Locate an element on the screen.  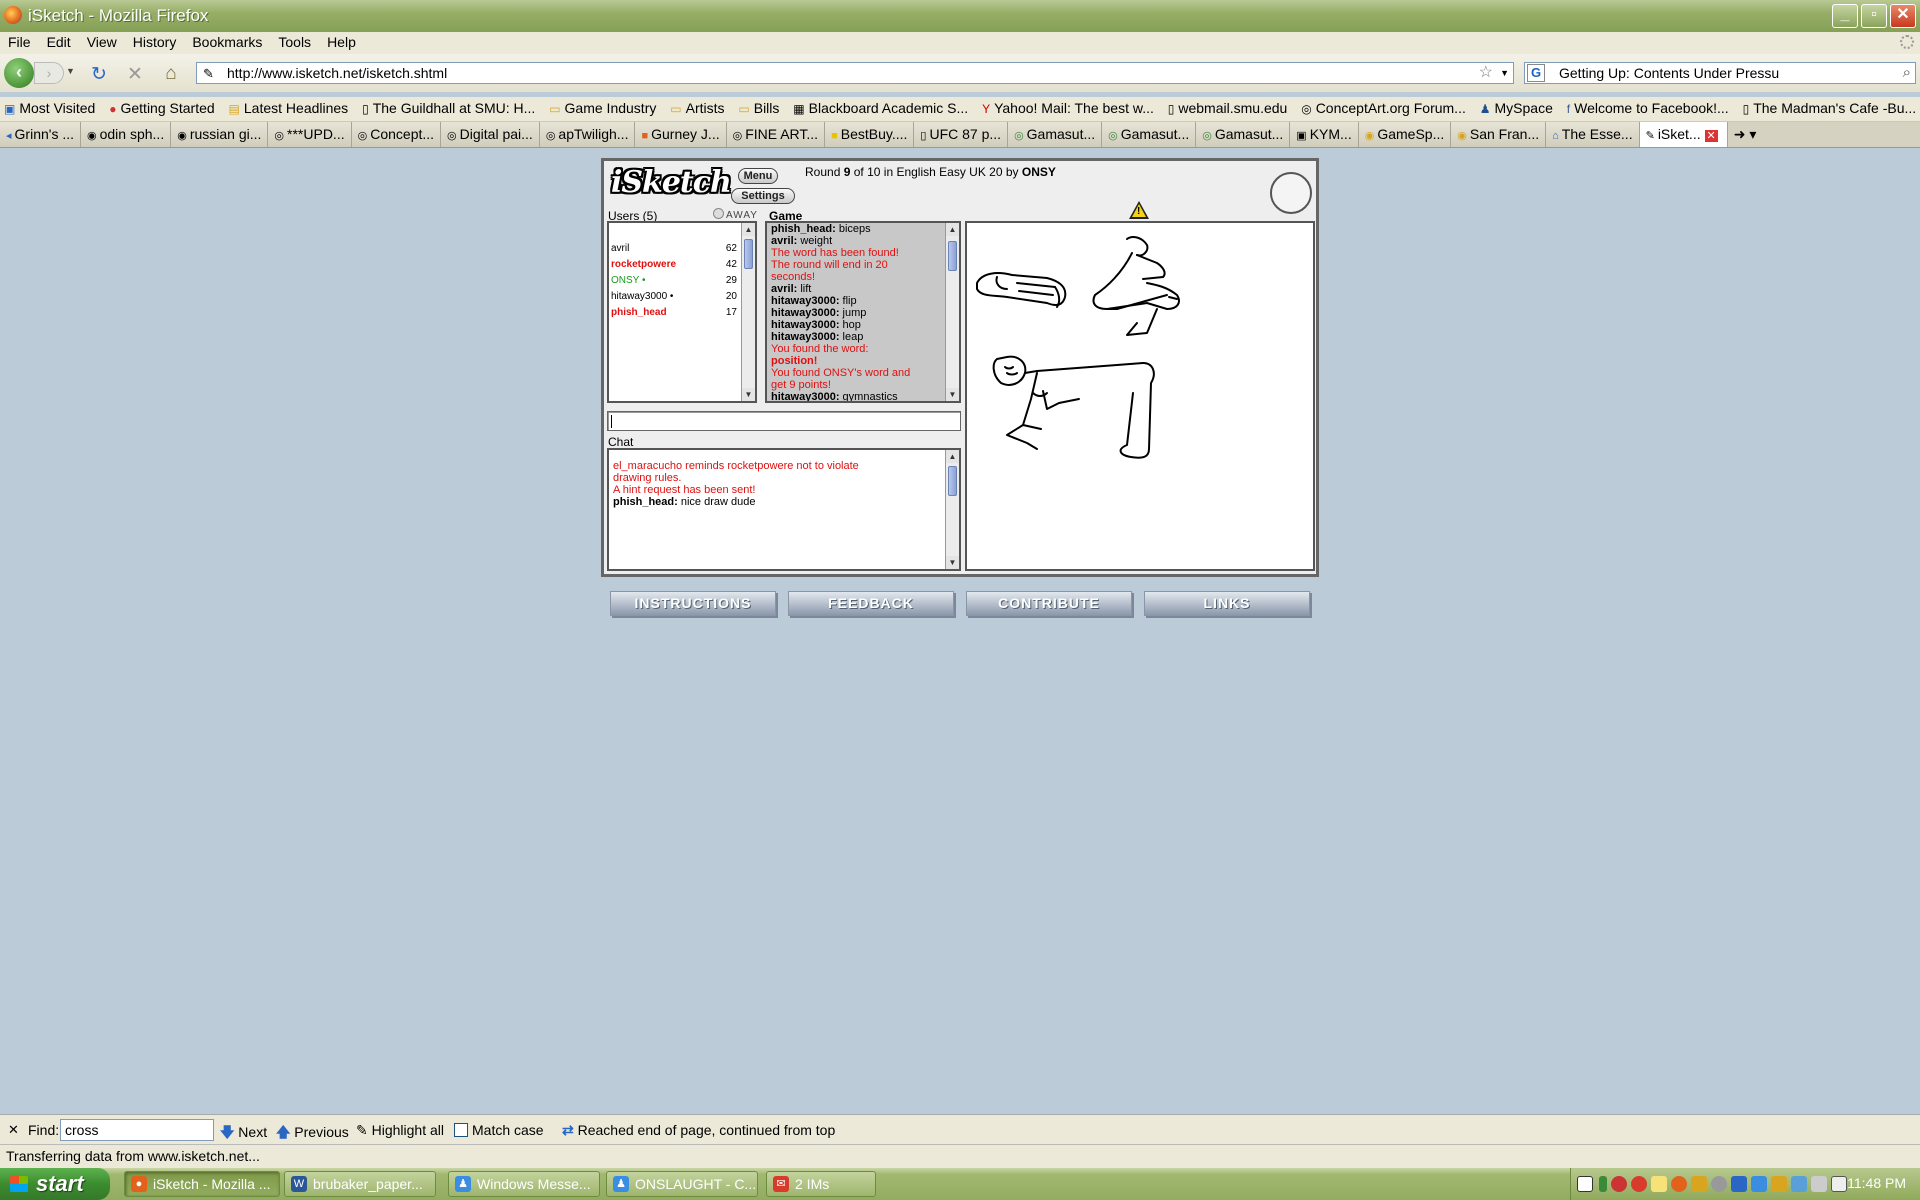
away-toggle: AWAY is located at coordinates (735, 214).